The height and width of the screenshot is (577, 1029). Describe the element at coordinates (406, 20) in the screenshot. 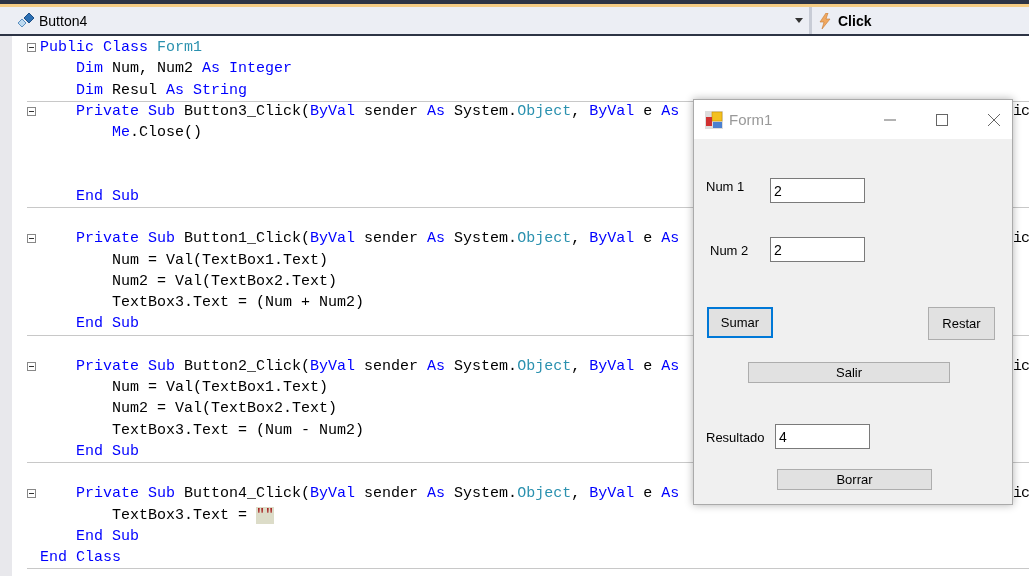

I see `object-dropdown: Button4` at that location.